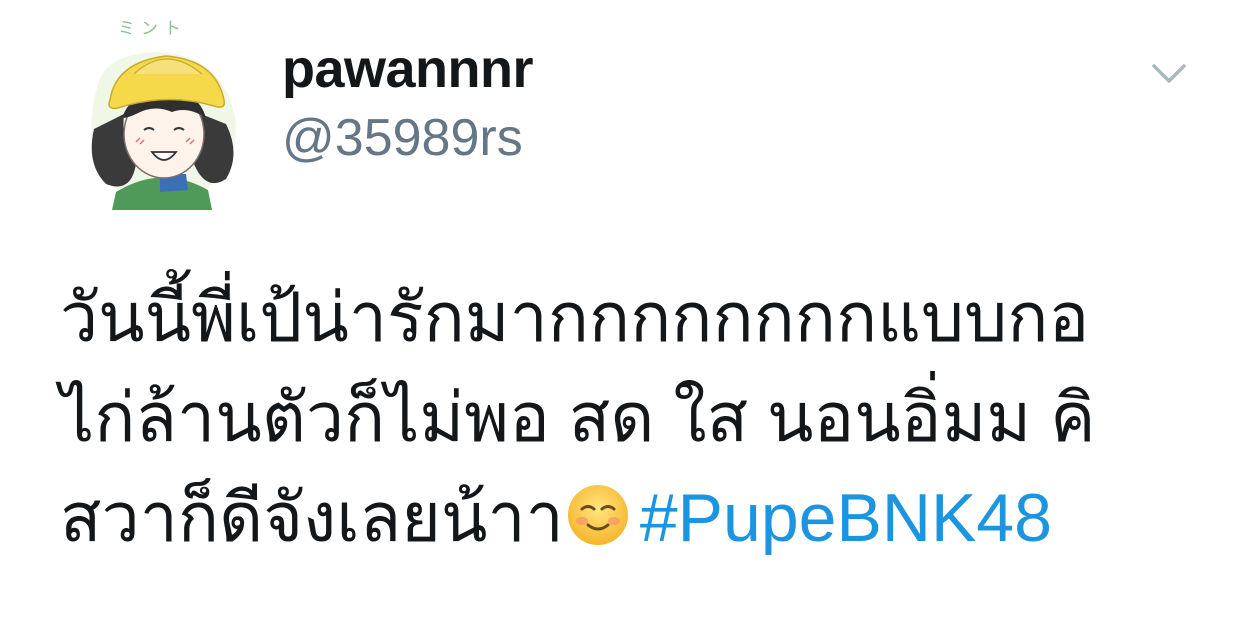  What do you see at coordinates (635, 518) in the screenshot?
I see `tweet-text-line-last: สวาก็ดีจังเลยน้าา #PupeBNK48` at bounding box center [635, 518].